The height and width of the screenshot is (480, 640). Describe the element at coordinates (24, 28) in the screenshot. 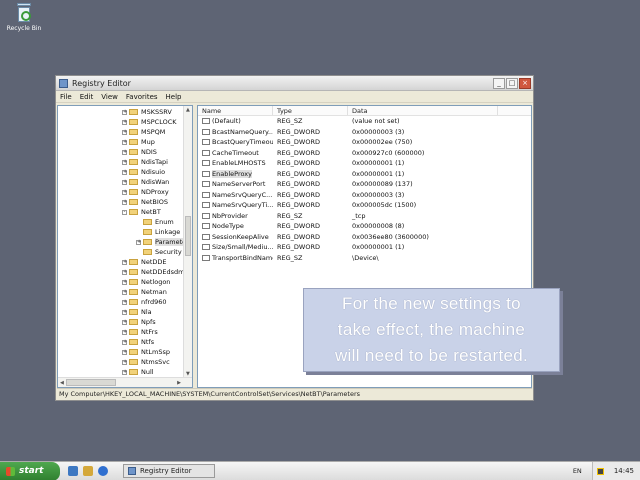

I see `recycle-bin-label: Recycle Bin` at that location.